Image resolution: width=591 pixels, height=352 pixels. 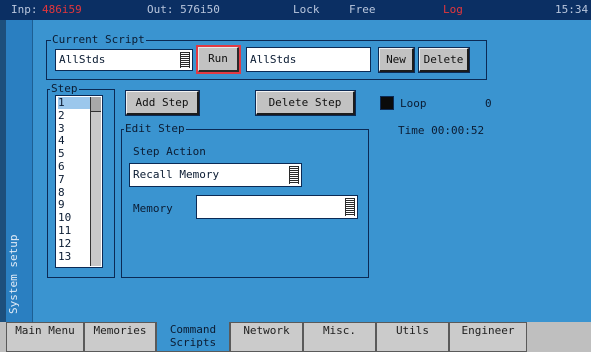 What do you see at coordinates (277, 207) in the screenshot?
I see `memory-select` at bounding box center [277, 207].